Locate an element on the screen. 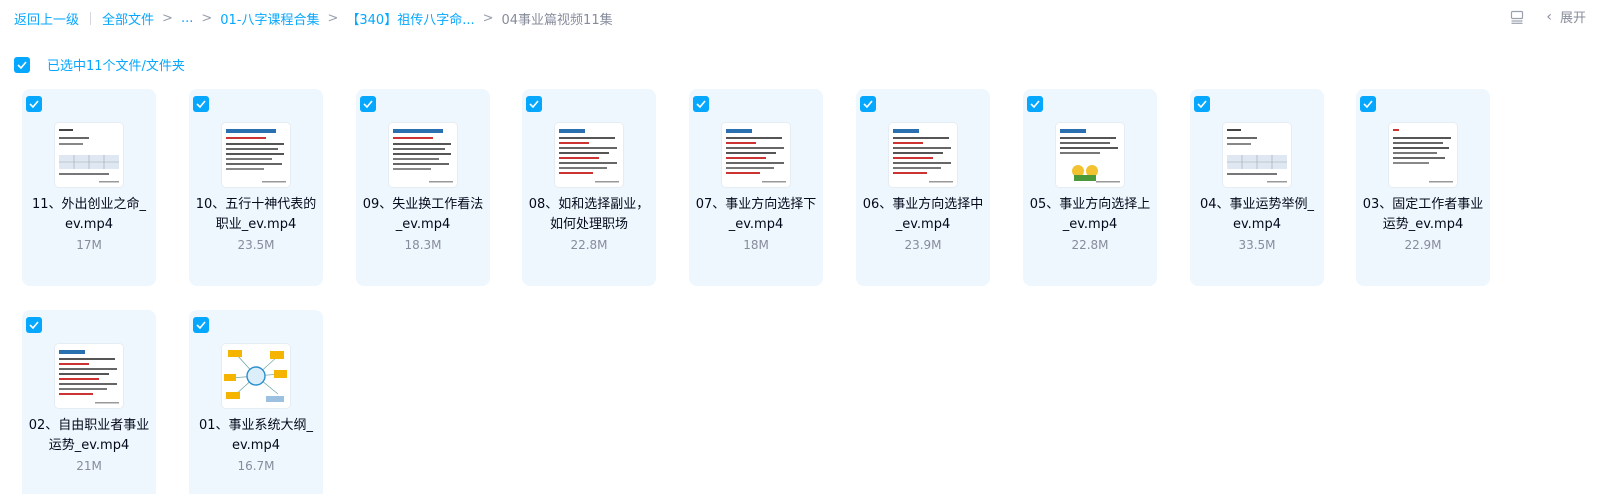  file-name: 10、五行十神代表的职业_ev.mp4 is located at coordinates (256, 214).